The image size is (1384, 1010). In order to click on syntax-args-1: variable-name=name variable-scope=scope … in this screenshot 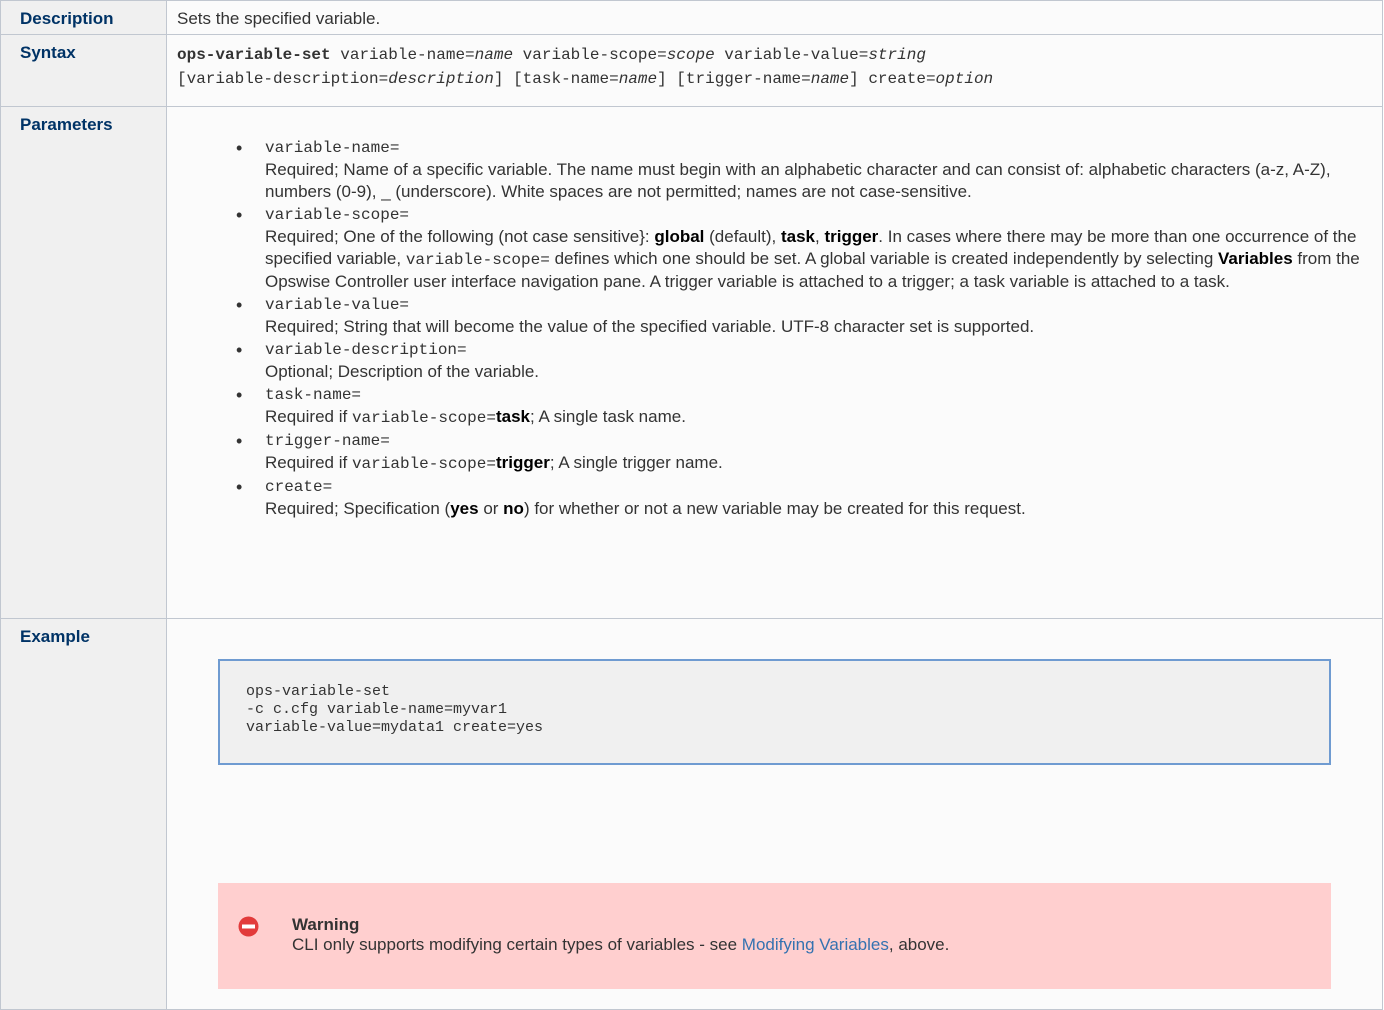, I will do `click(633, 55)`.